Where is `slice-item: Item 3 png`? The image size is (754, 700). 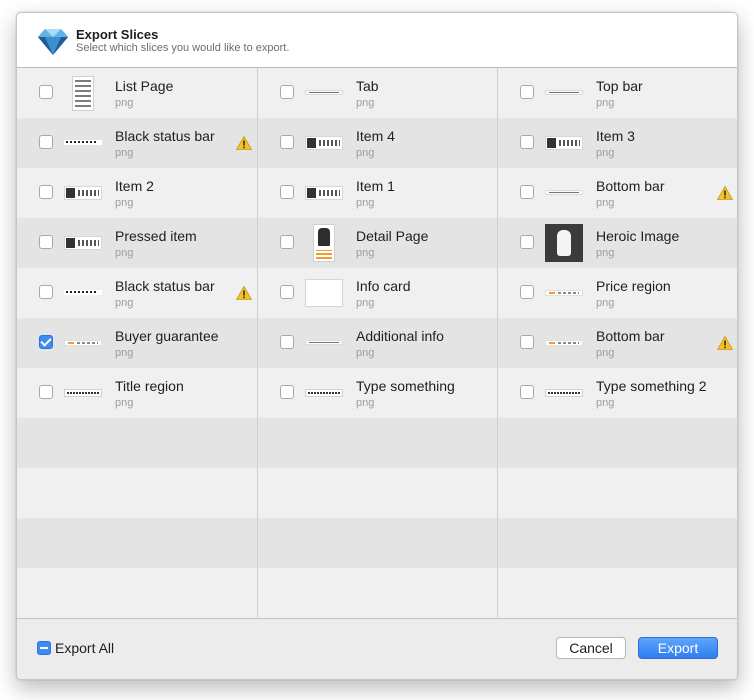
slice-item: Item 3 png is located at coordinates (617, 143).